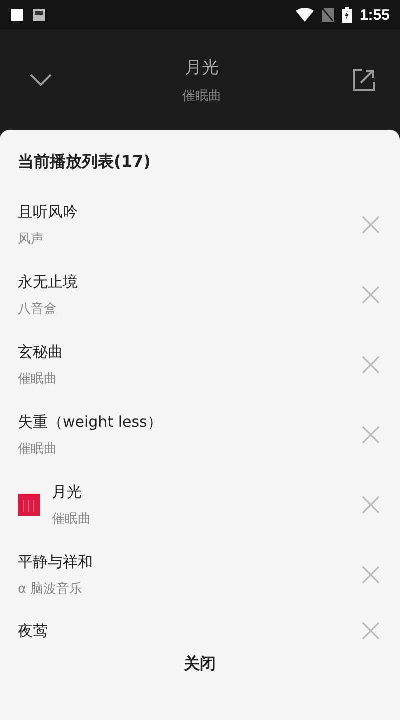  I want to click on clock-time: 1:55, so click(375, 15).